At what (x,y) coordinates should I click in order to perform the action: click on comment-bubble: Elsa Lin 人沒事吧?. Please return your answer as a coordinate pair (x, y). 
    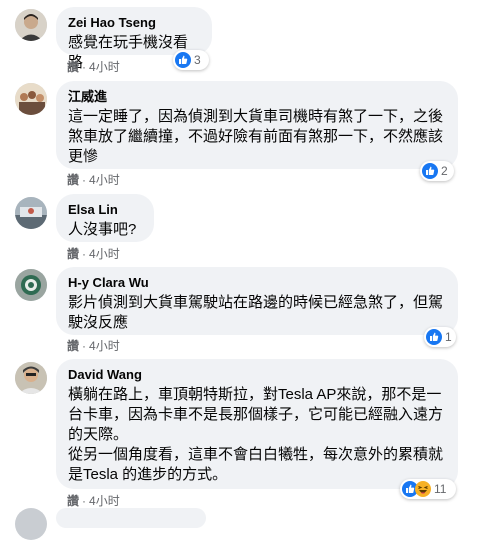
    Looking at the image, I should click on (105, 218).